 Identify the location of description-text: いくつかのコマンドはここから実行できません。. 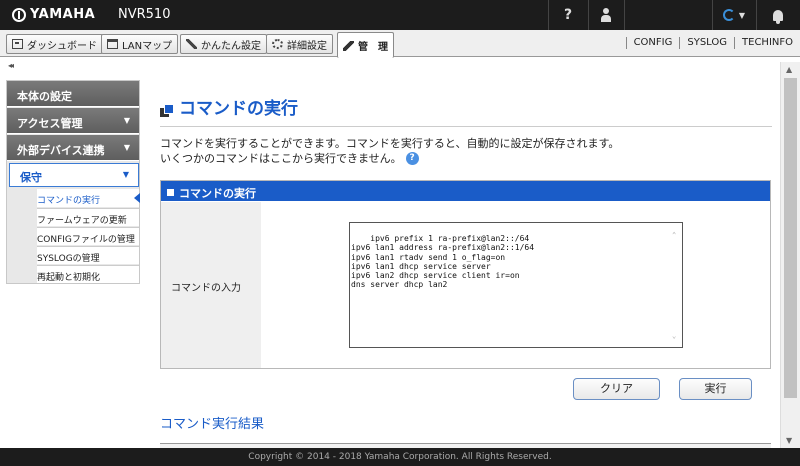
(281, 158).